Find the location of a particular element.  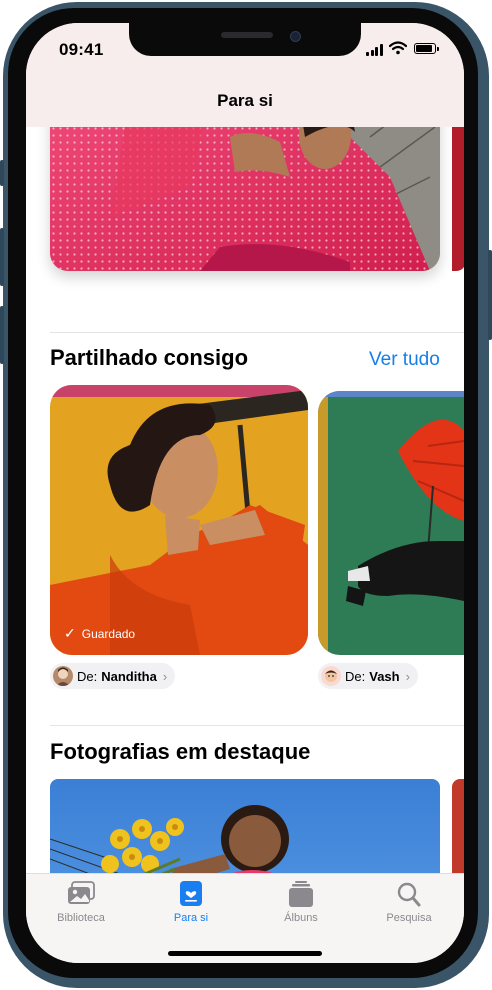

memory-card is located at coordinates (245, 199).